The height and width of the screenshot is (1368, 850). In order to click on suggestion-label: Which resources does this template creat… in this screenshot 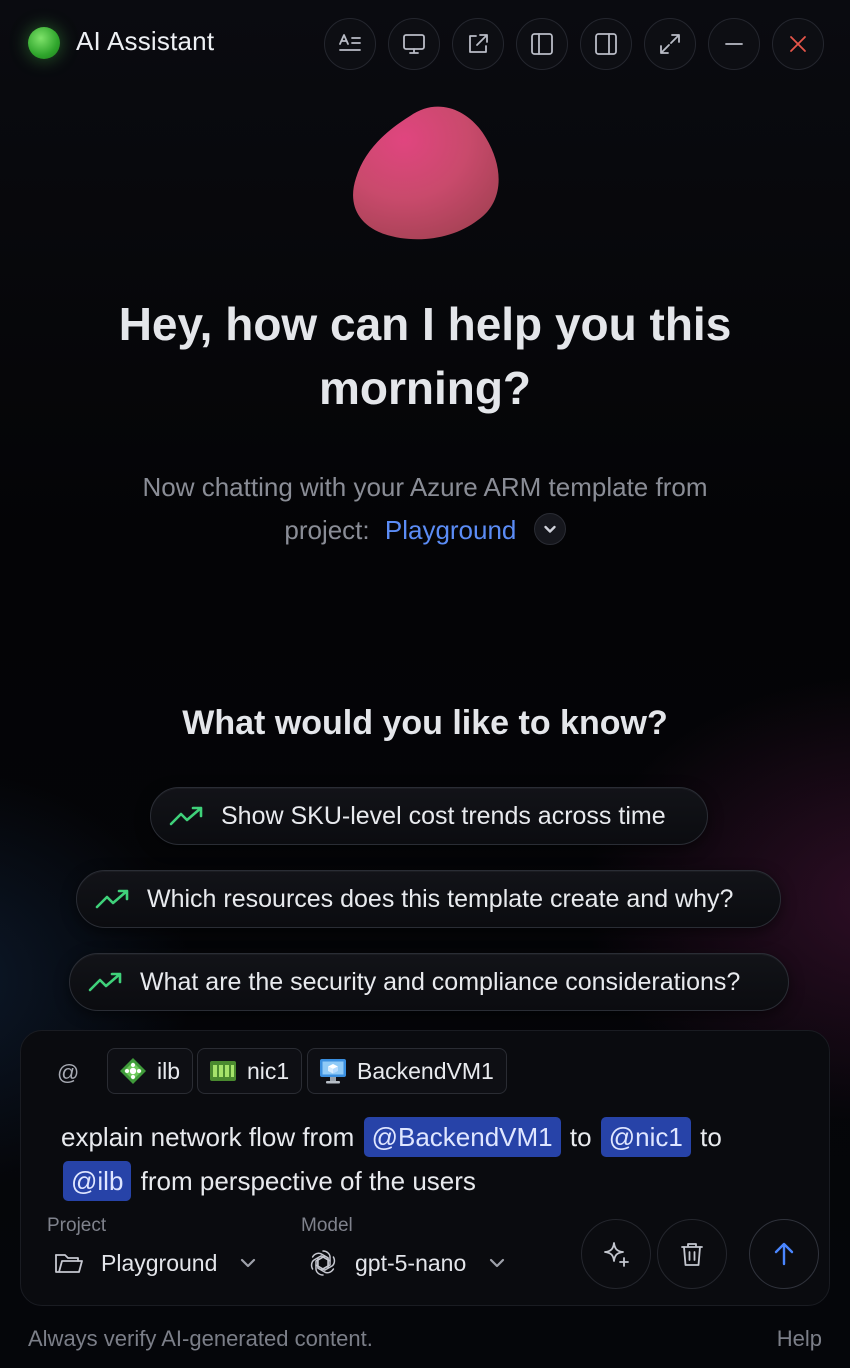, I will do `click(440, 898)`.